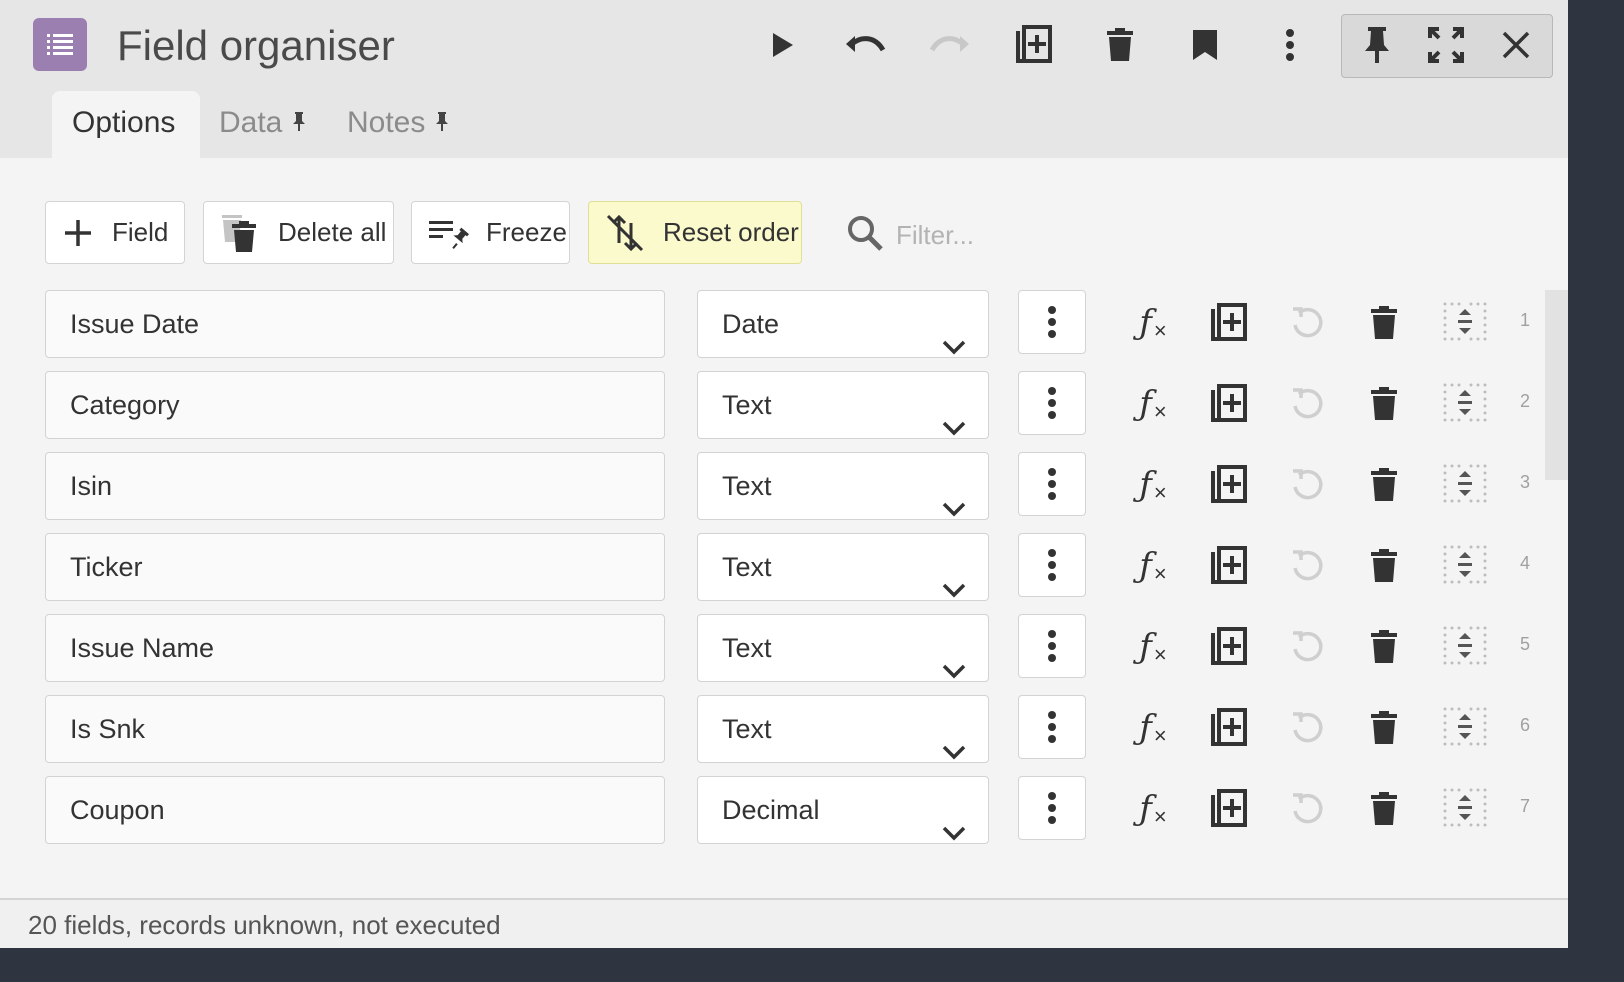 This screenshot has width=1624, height=982. I want to click on bookmark-icon, so click(1205, 45).